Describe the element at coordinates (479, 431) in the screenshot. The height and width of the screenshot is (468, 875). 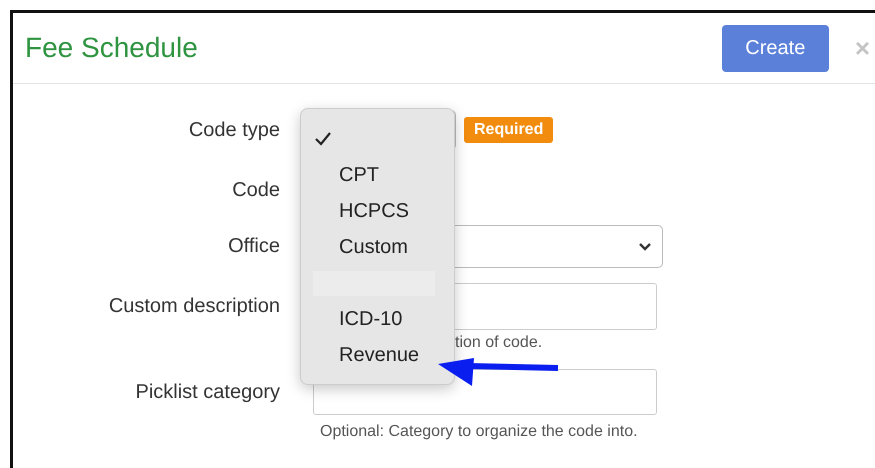
I see `field-hint: Optional: Category to organize the code into.` at that location.